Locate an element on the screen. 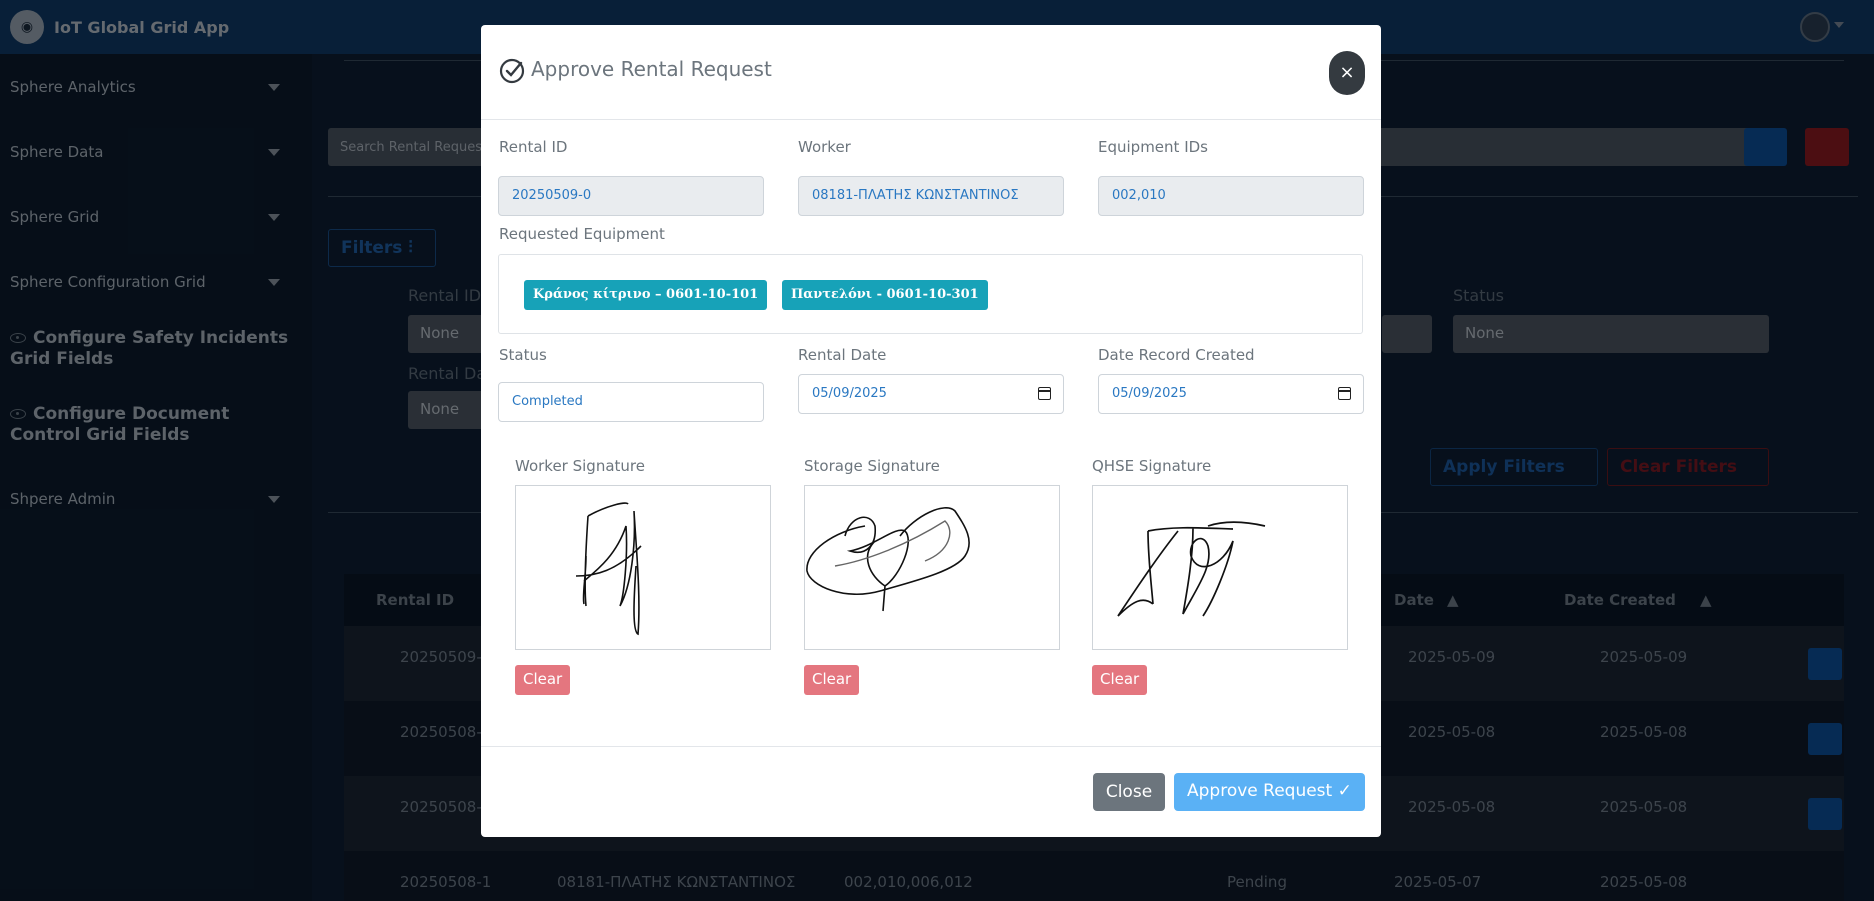 Image resolution: width=1874 pixels, height=901 pixels. rental-date-value: 05/09/2025 is located at coordinates (849, 393).